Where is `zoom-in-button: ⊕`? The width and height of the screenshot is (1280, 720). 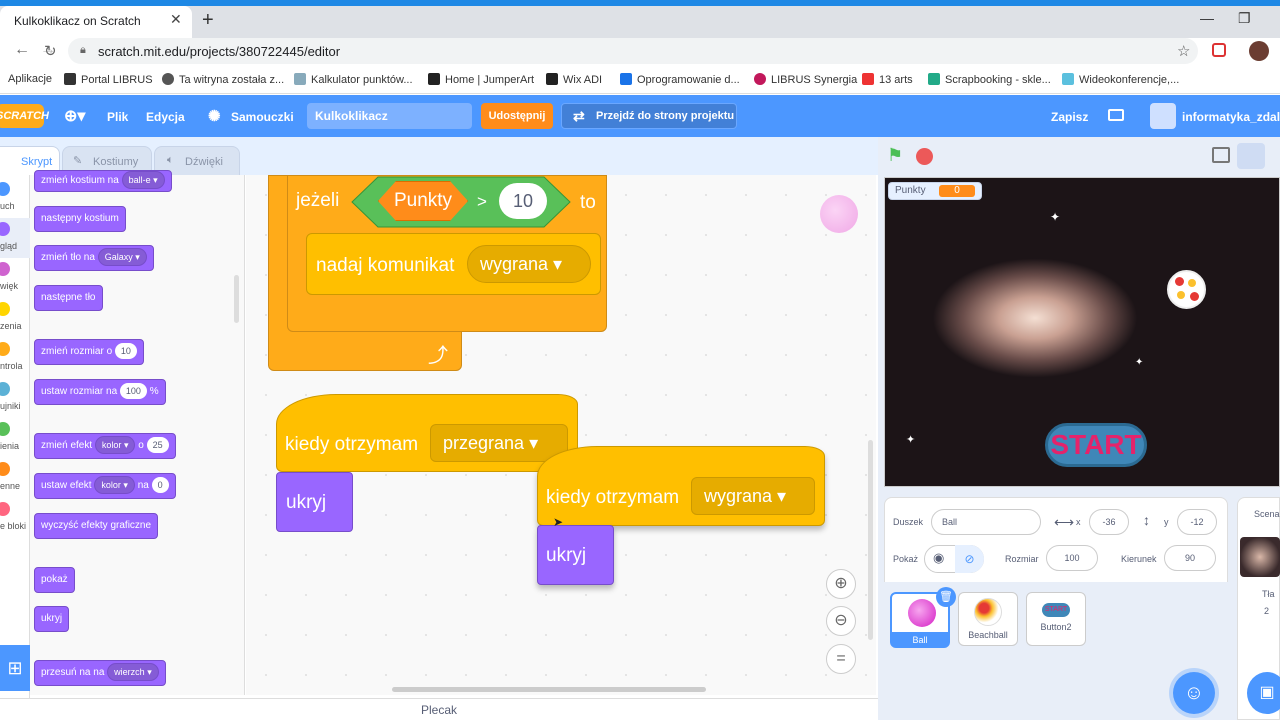 zoom-in-button: ⊕ is located at coordinates (841, 584).